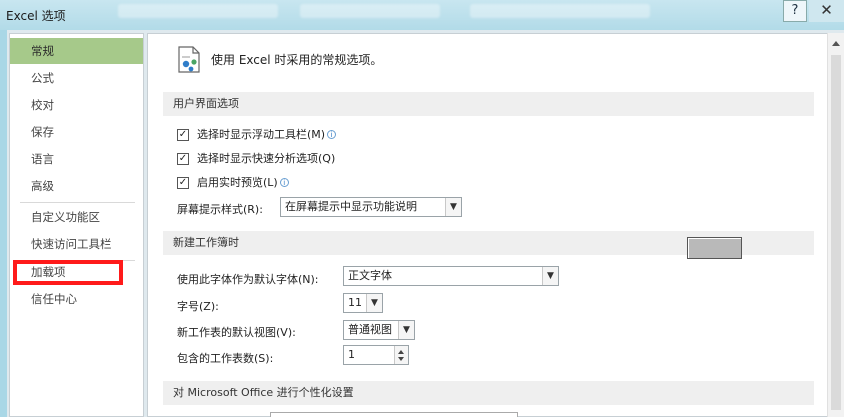 The image size is (844, 417). I want to click on quick-analysis-label: 选择时显示快速分析选项(Q), so click(266, 158).